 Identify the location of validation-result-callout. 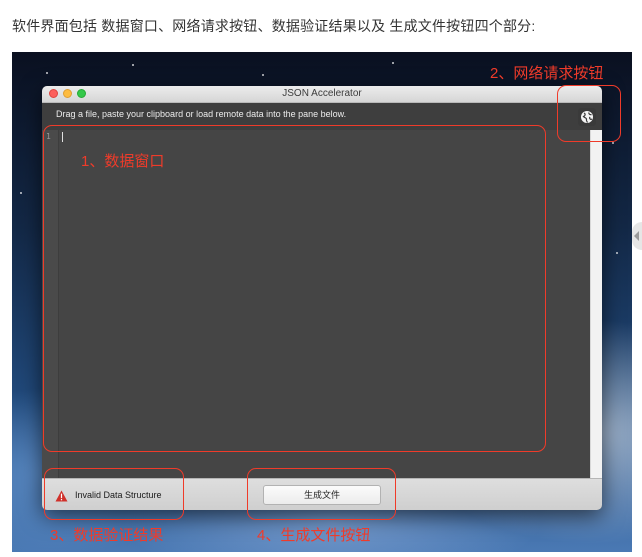
(114, 494).